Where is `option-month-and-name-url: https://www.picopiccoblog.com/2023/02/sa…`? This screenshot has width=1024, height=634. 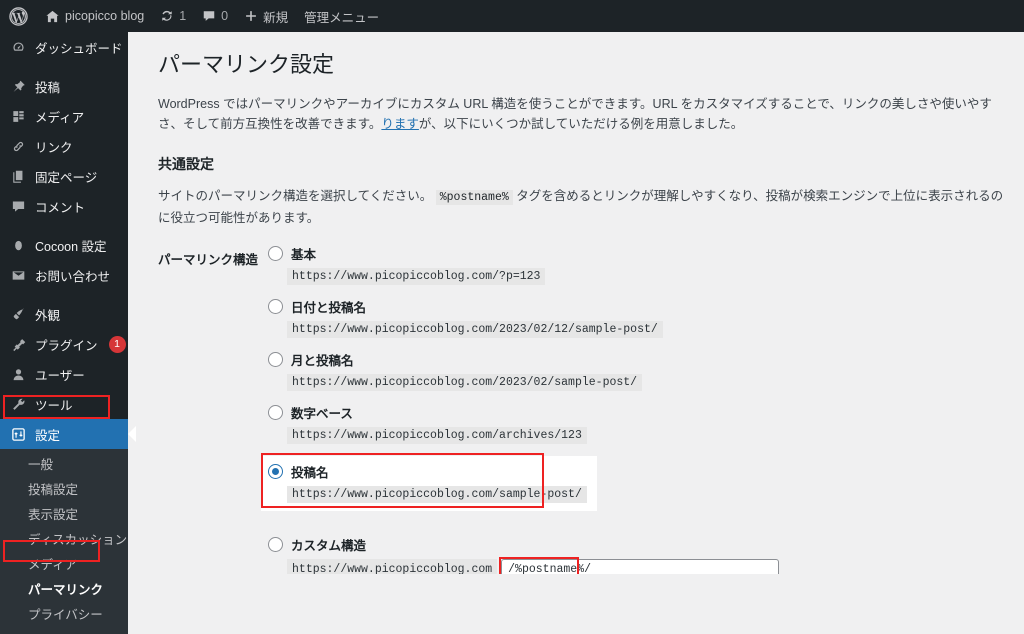
option-month-and-name-url: https://www.picopiccoblog.com/2023/02/sa… is located at coordinates (465, 382).